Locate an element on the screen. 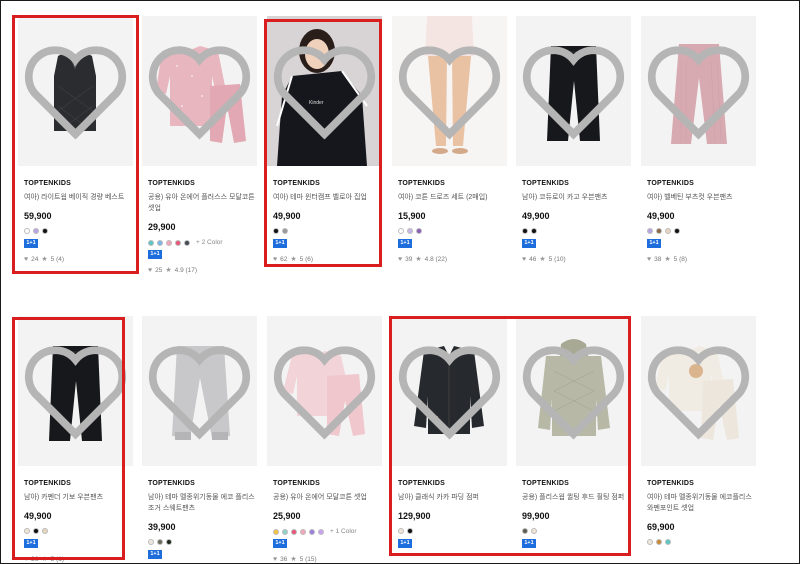 The width and height of the screenshot is (800, 564). like-count: 24 is located at coordinates (35, 259).